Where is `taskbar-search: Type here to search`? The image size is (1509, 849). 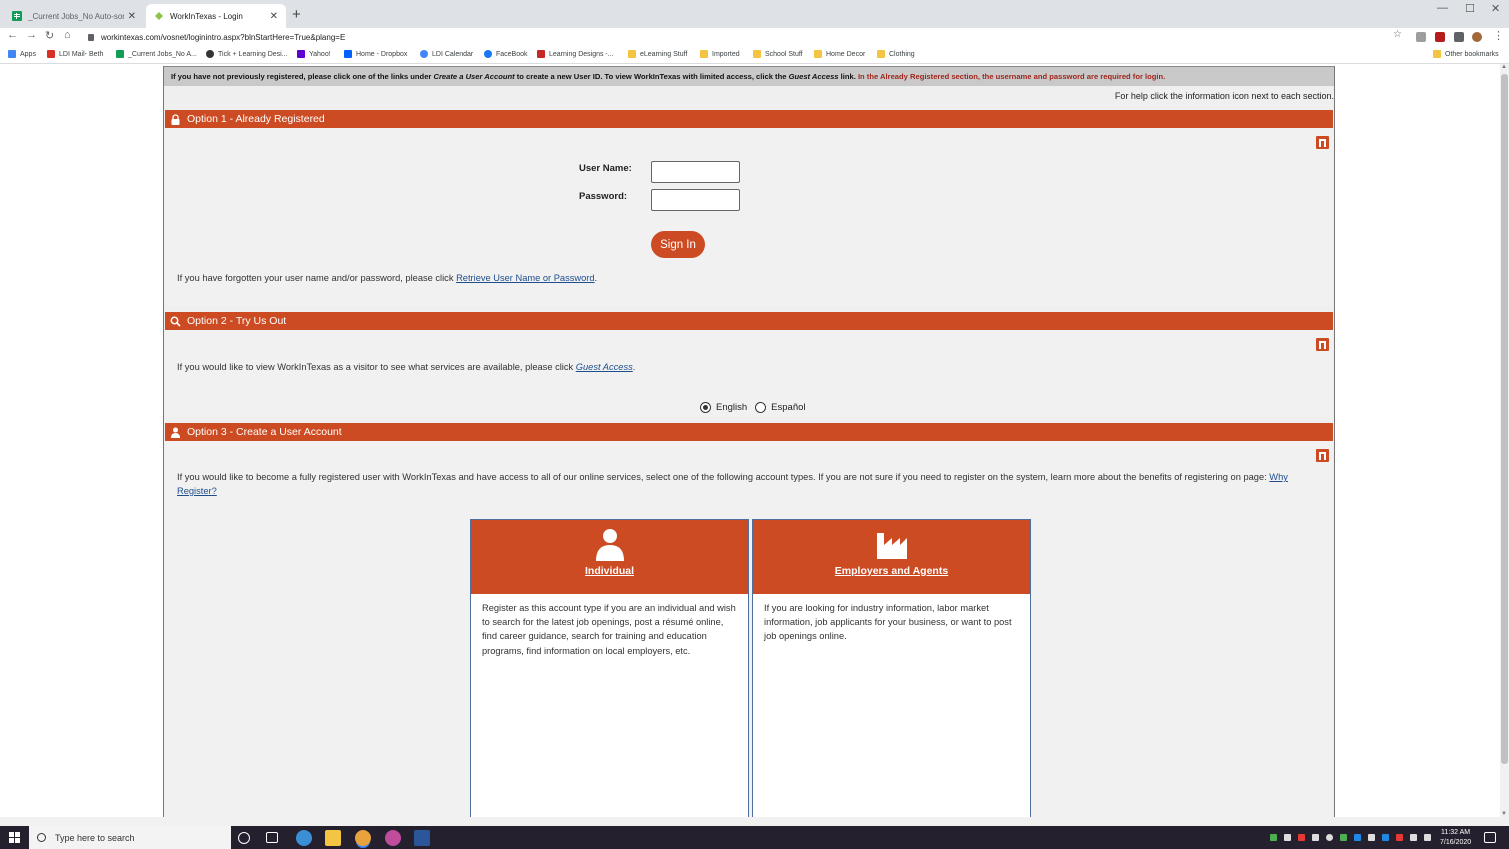 taskbar-search: Type here to search is located at coordinates (130, 837).